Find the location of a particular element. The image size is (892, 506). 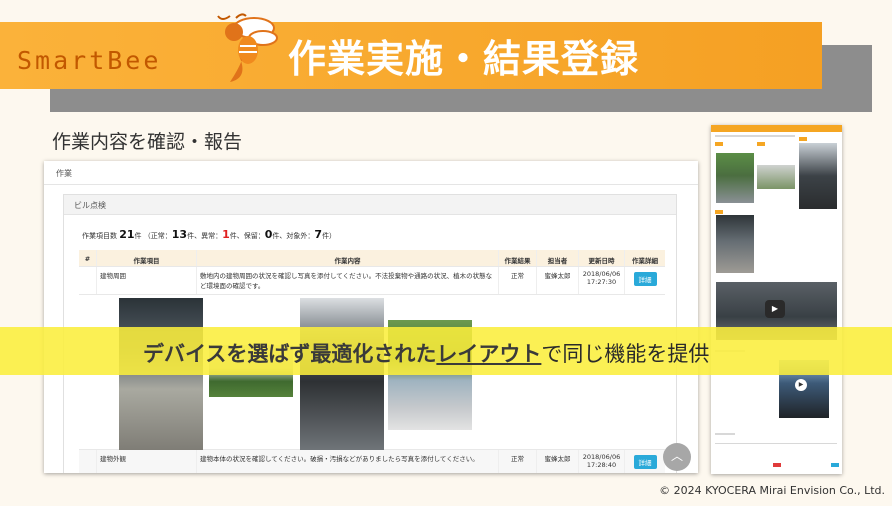

banner-text: デバイスを選ばず最適化されたレイアウトで同じ機能を提供 is located at coordinates (426, 354).